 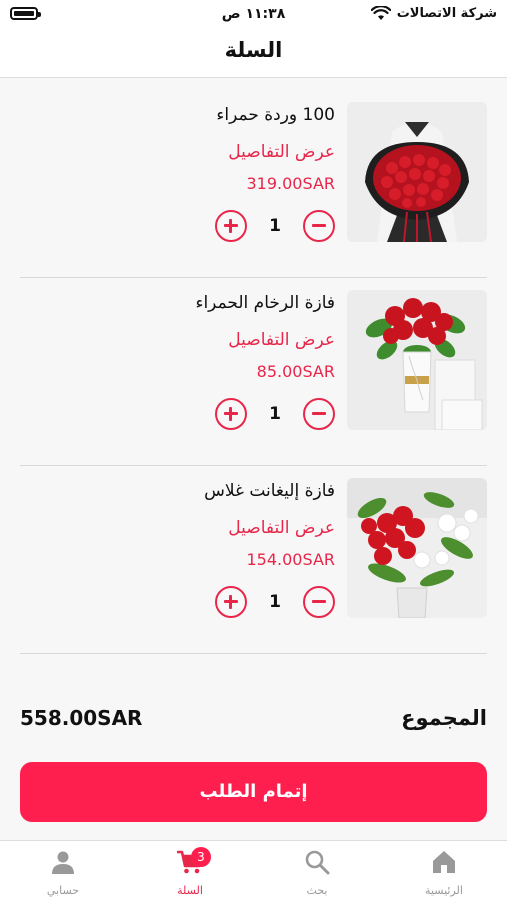 What do you see at coordinates (295, 371) in the screenshot?
I see `product-price: 85.00SAR` at bounding box center [295, 371].